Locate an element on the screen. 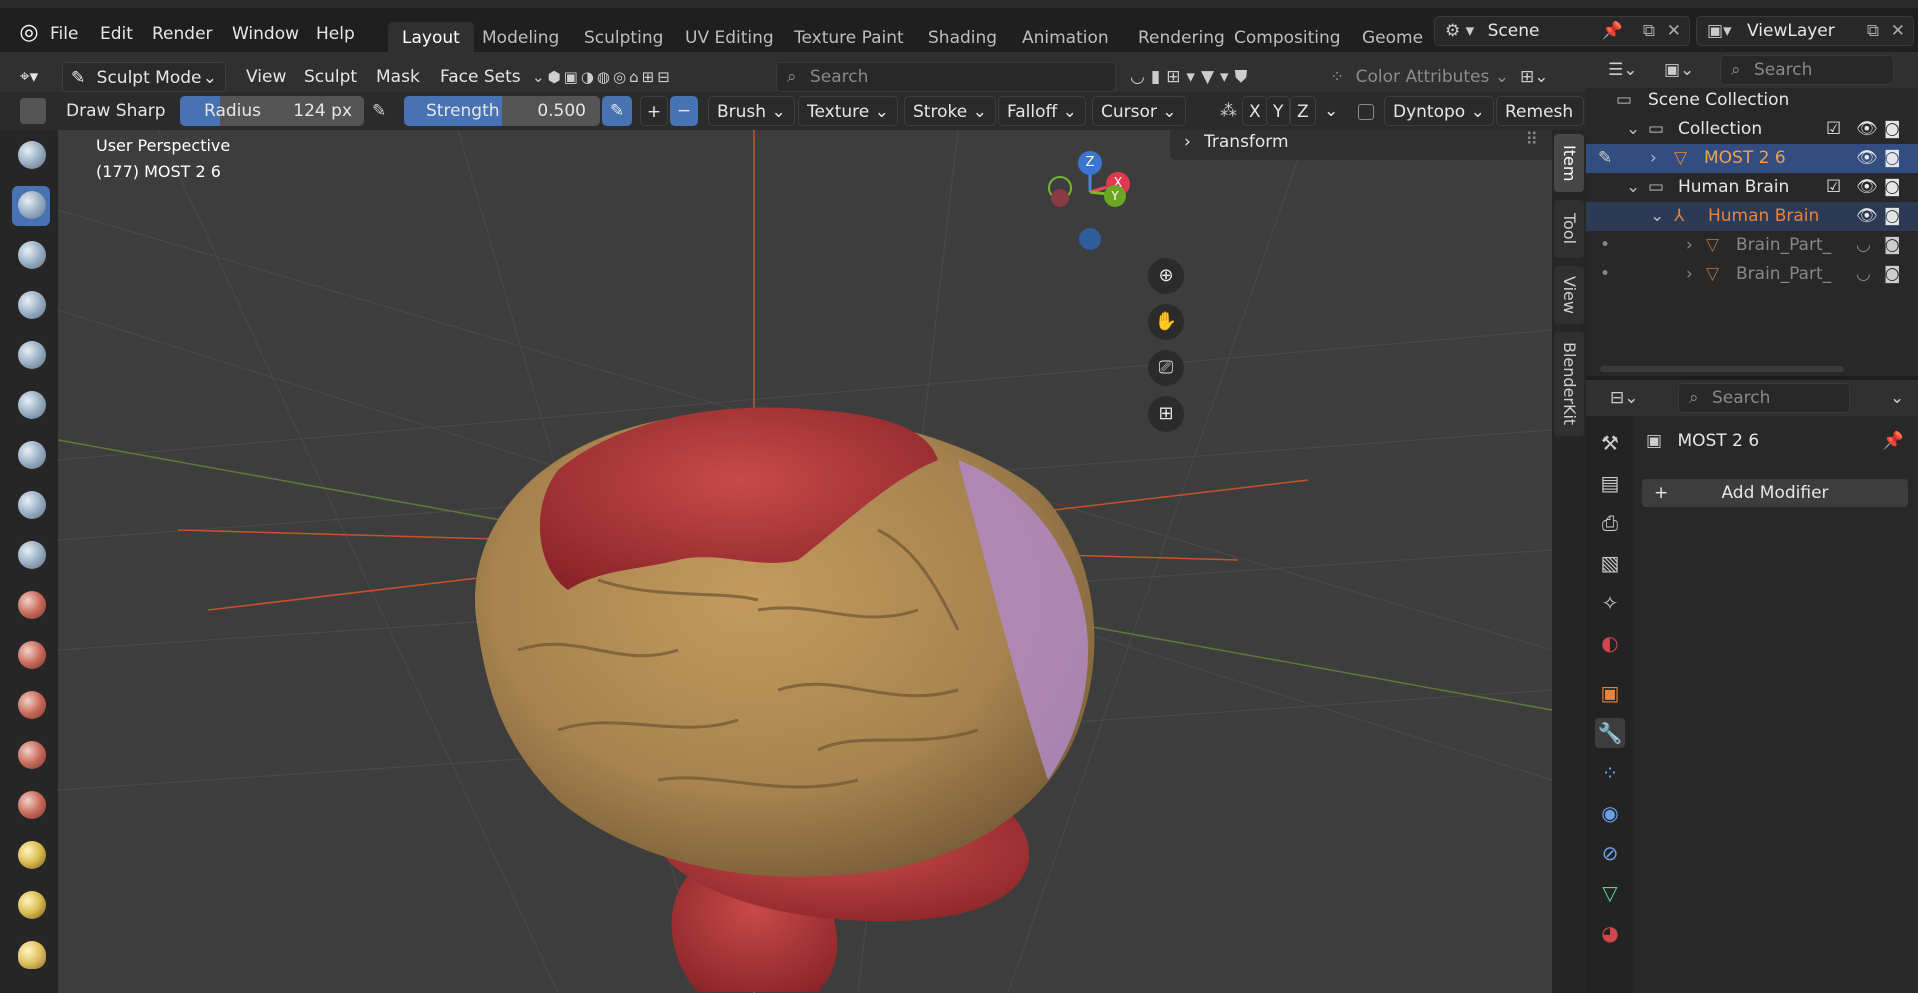 The image size is (1918, 993). tool-inflate is located at coordinates (31, 456).